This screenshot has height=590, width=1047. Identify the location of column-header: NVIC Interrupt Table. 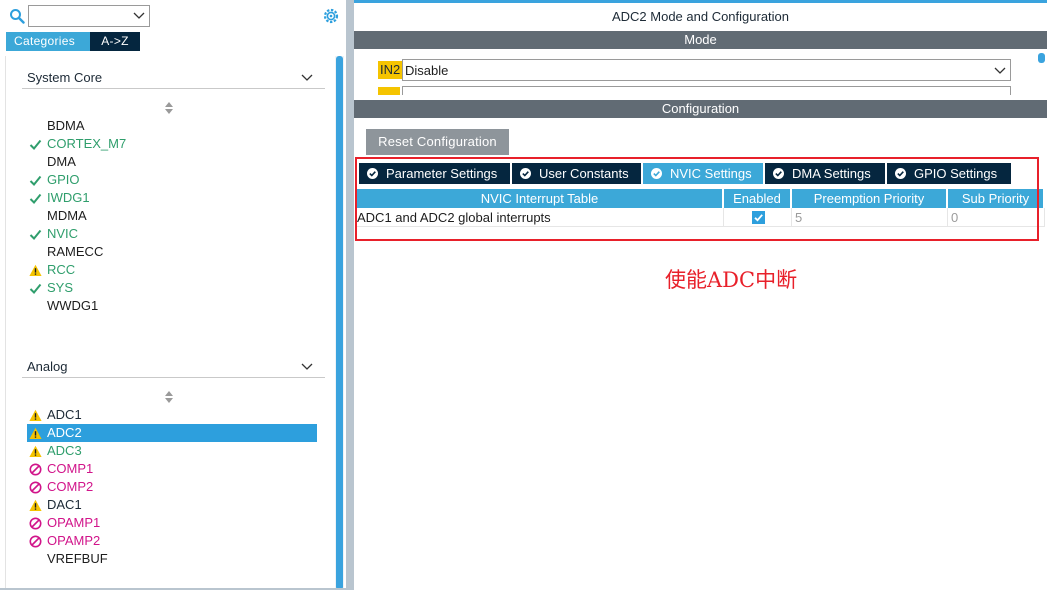
(540, 198).